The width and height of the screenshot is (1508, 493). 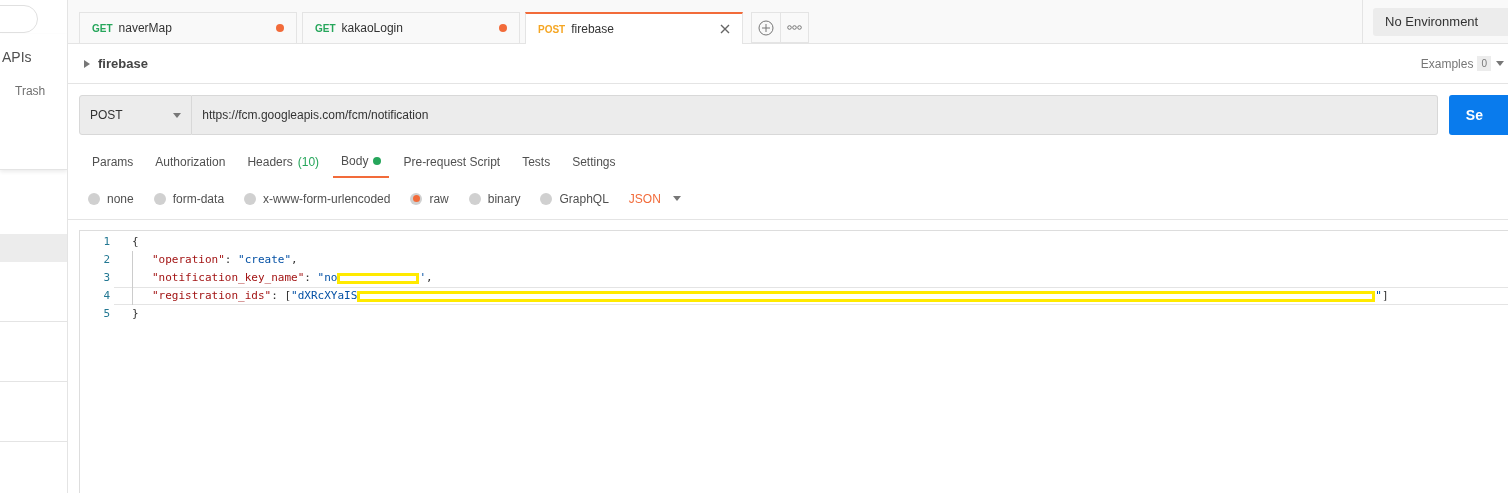 I want to click on code-token: "dXRcXYaIS, so click(x=324, y=295).